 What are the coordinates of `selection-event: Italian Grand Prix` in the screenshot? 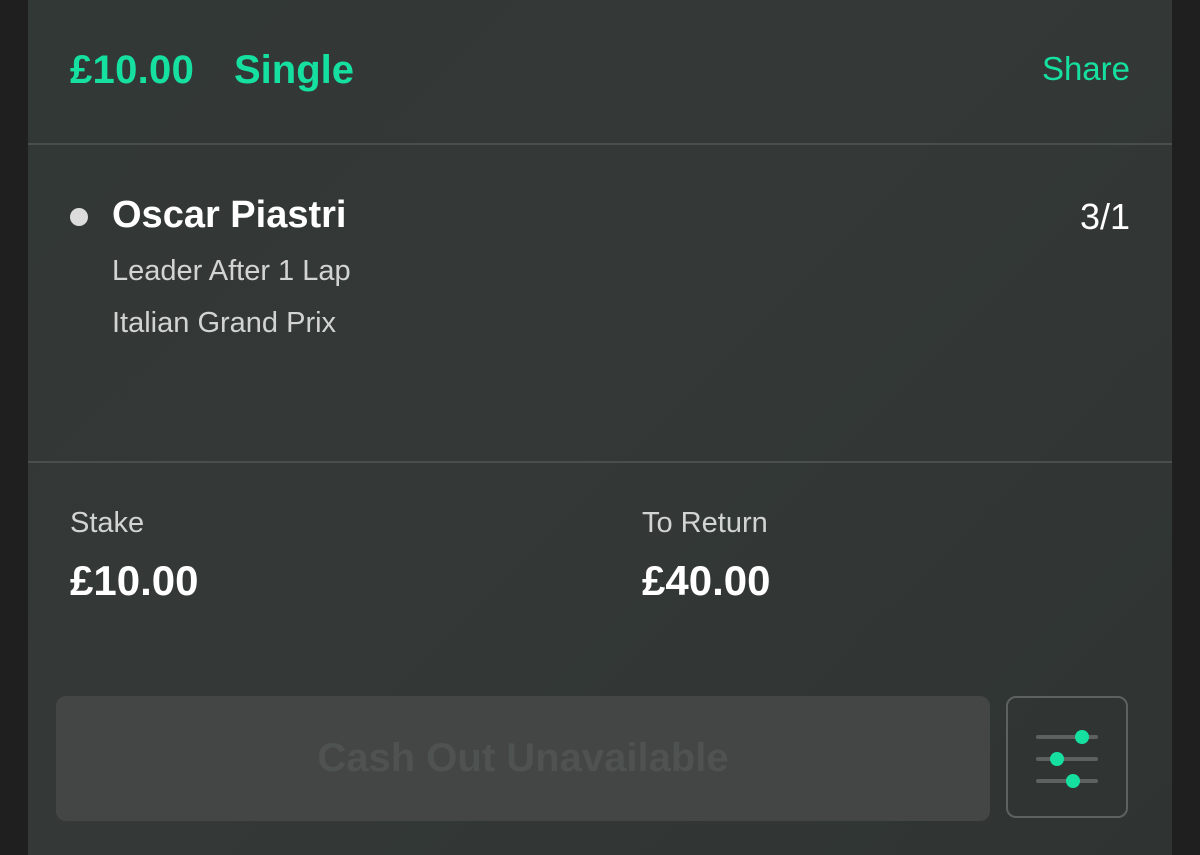 It's located at (224, 323).